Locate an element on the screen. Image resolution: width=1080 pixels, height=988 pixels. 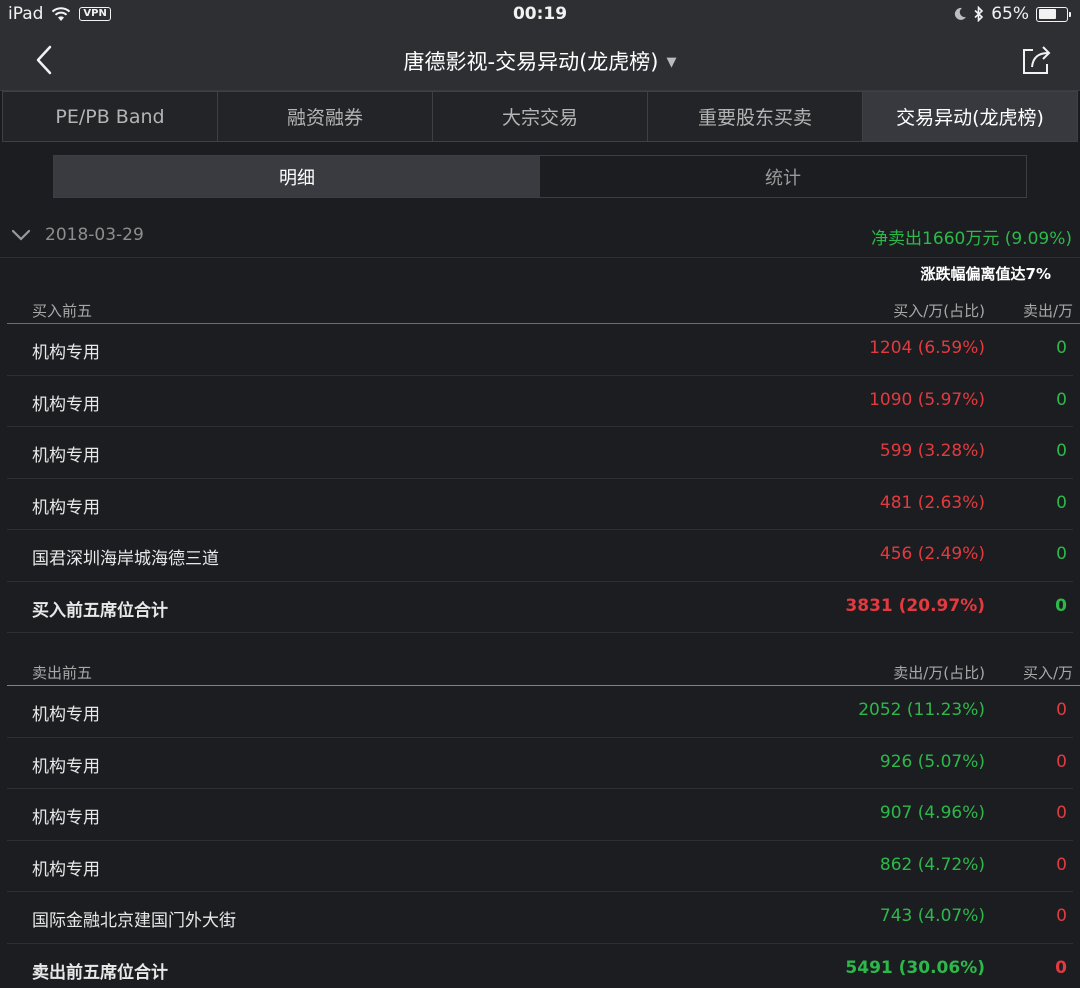
buy-amount: 456 (2.49%) is located at coordinates (932, 554).